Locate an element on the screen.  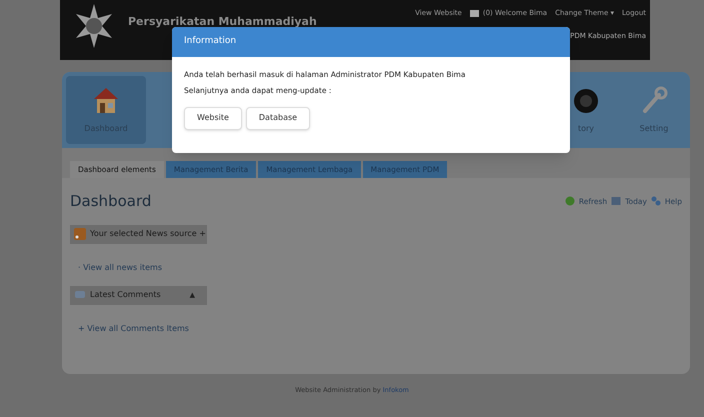
rss-icon is located at coordinates (80, 234).